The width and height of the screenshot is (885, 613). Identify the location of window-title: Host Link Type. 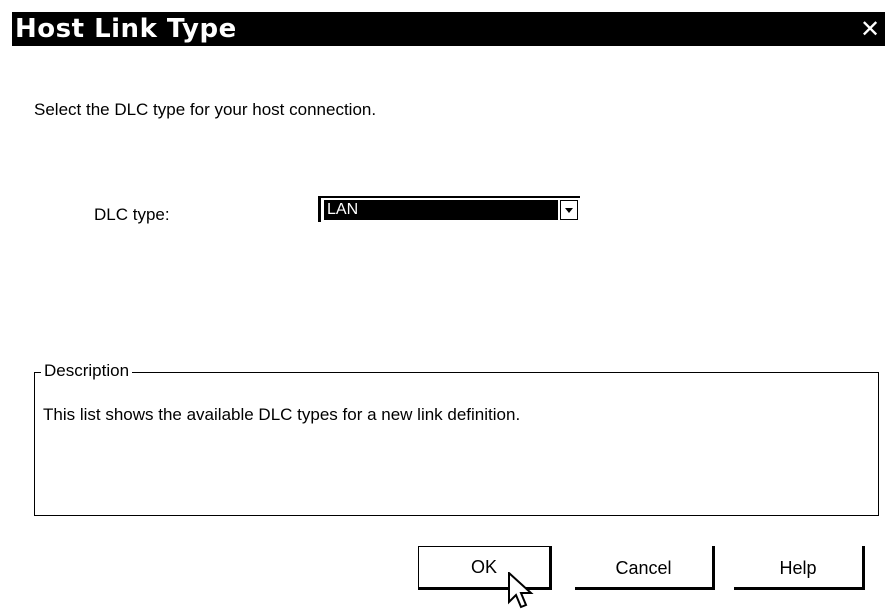
(126, 29).